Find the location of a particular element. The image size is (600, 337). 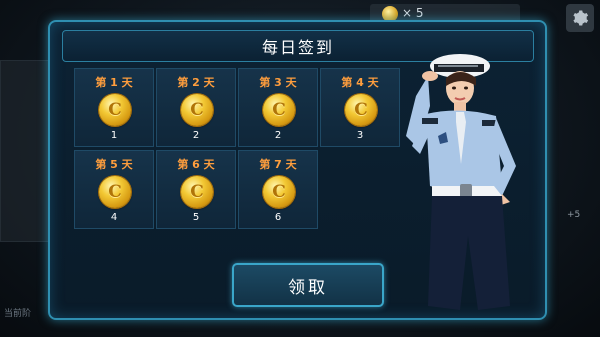

day-card: 第 4 天 C 3 is located at coordinates (360, 107).